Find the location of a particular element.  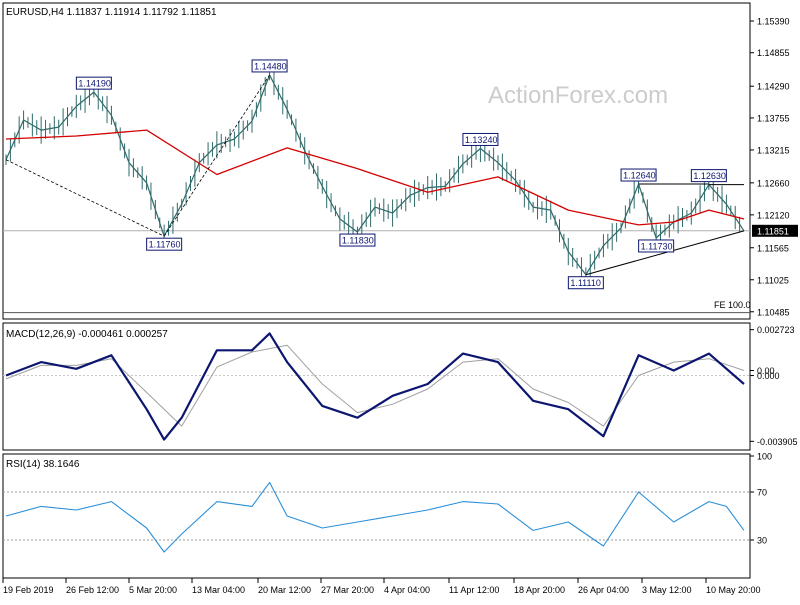

rsi-y-tick-label: 100 is located at coordinates (764, 457).